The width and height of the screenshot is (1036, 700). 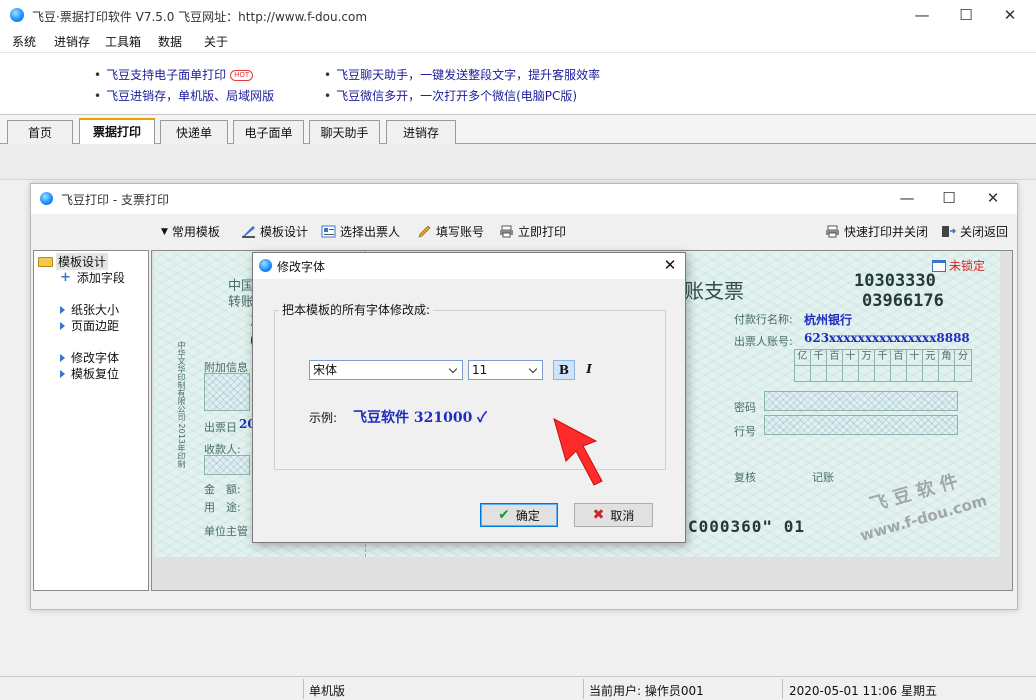 What do you see at coordinates (72, 41) in the screenshot?
I see `menu-inventory: 进销存` at bounding box center [72, 41].